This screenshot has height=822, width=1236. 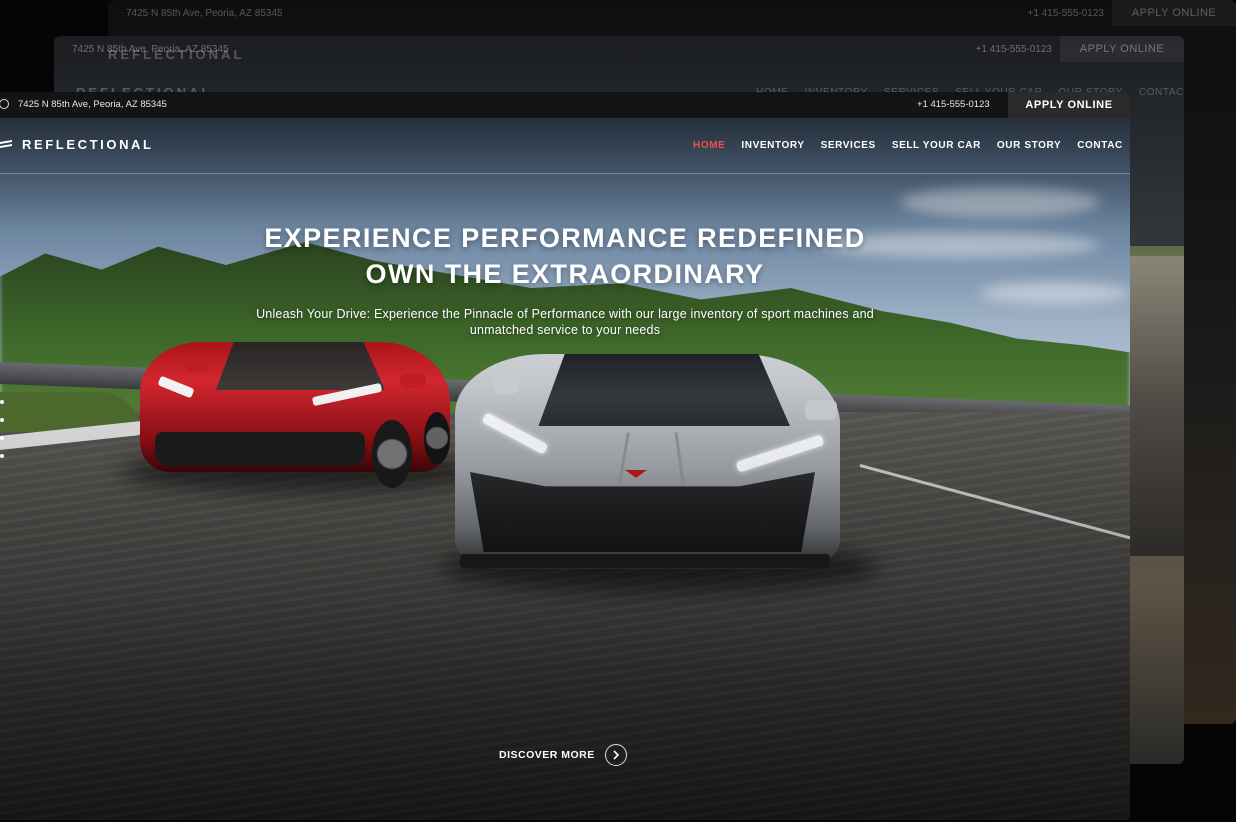 What do you see at coordinates (547, 755) in the screenshot?
I see `discover-more-label: DISCOVER MORE` at bounding box center [547, 755].